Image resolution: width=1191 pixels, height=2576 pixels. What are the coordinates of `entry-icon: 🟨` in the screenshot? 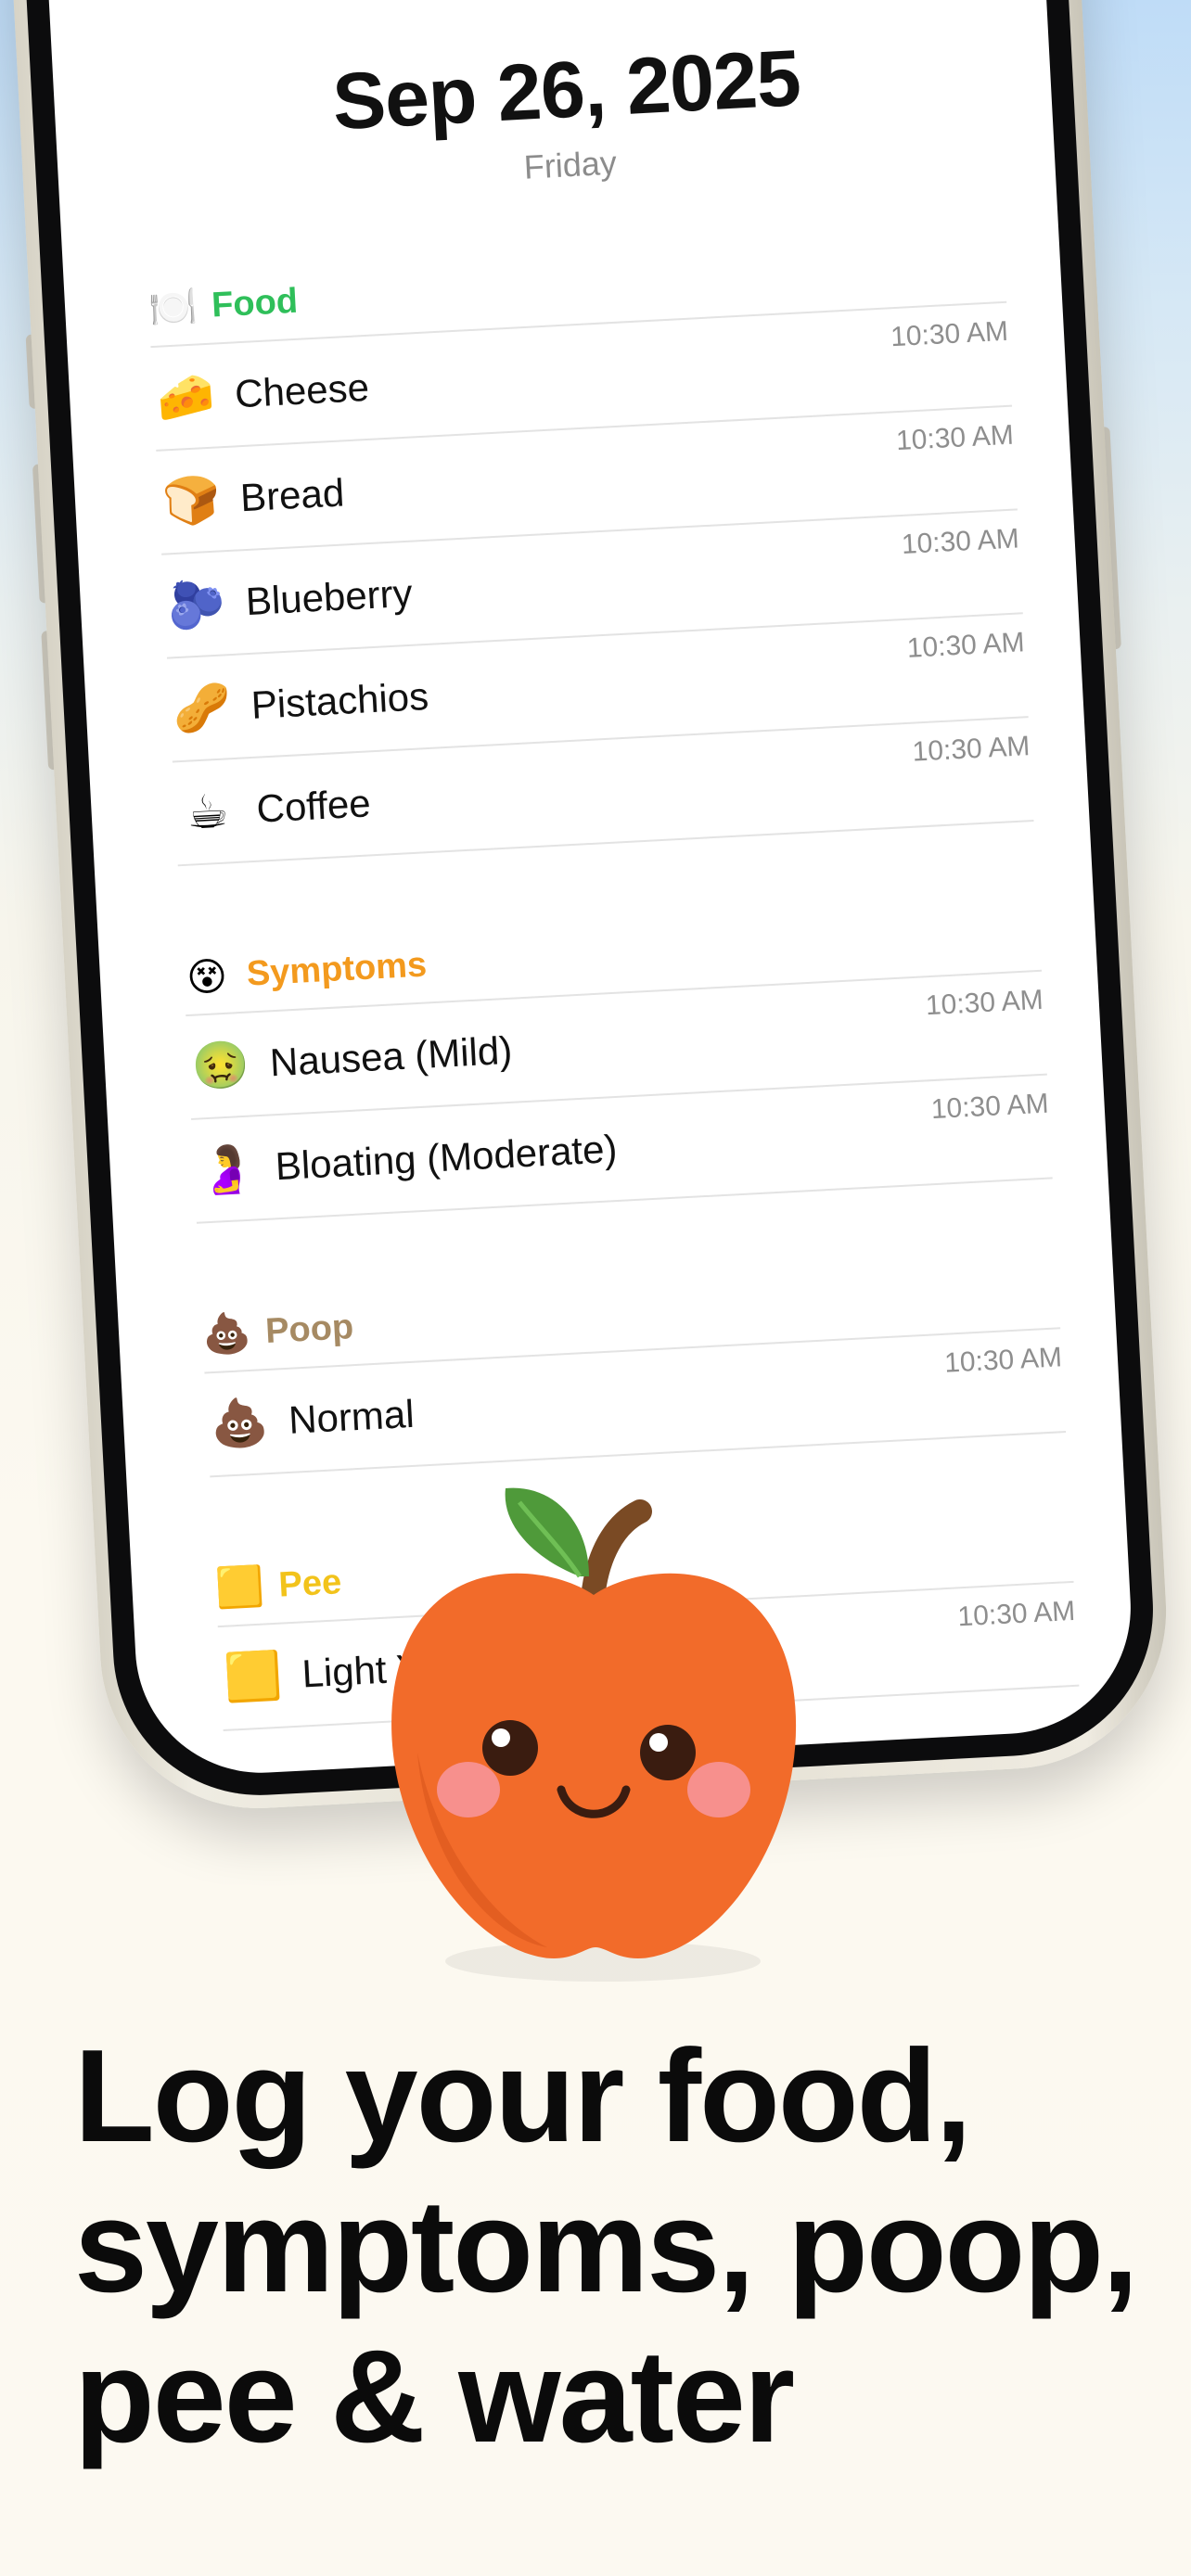 It's located at (253, 1676).